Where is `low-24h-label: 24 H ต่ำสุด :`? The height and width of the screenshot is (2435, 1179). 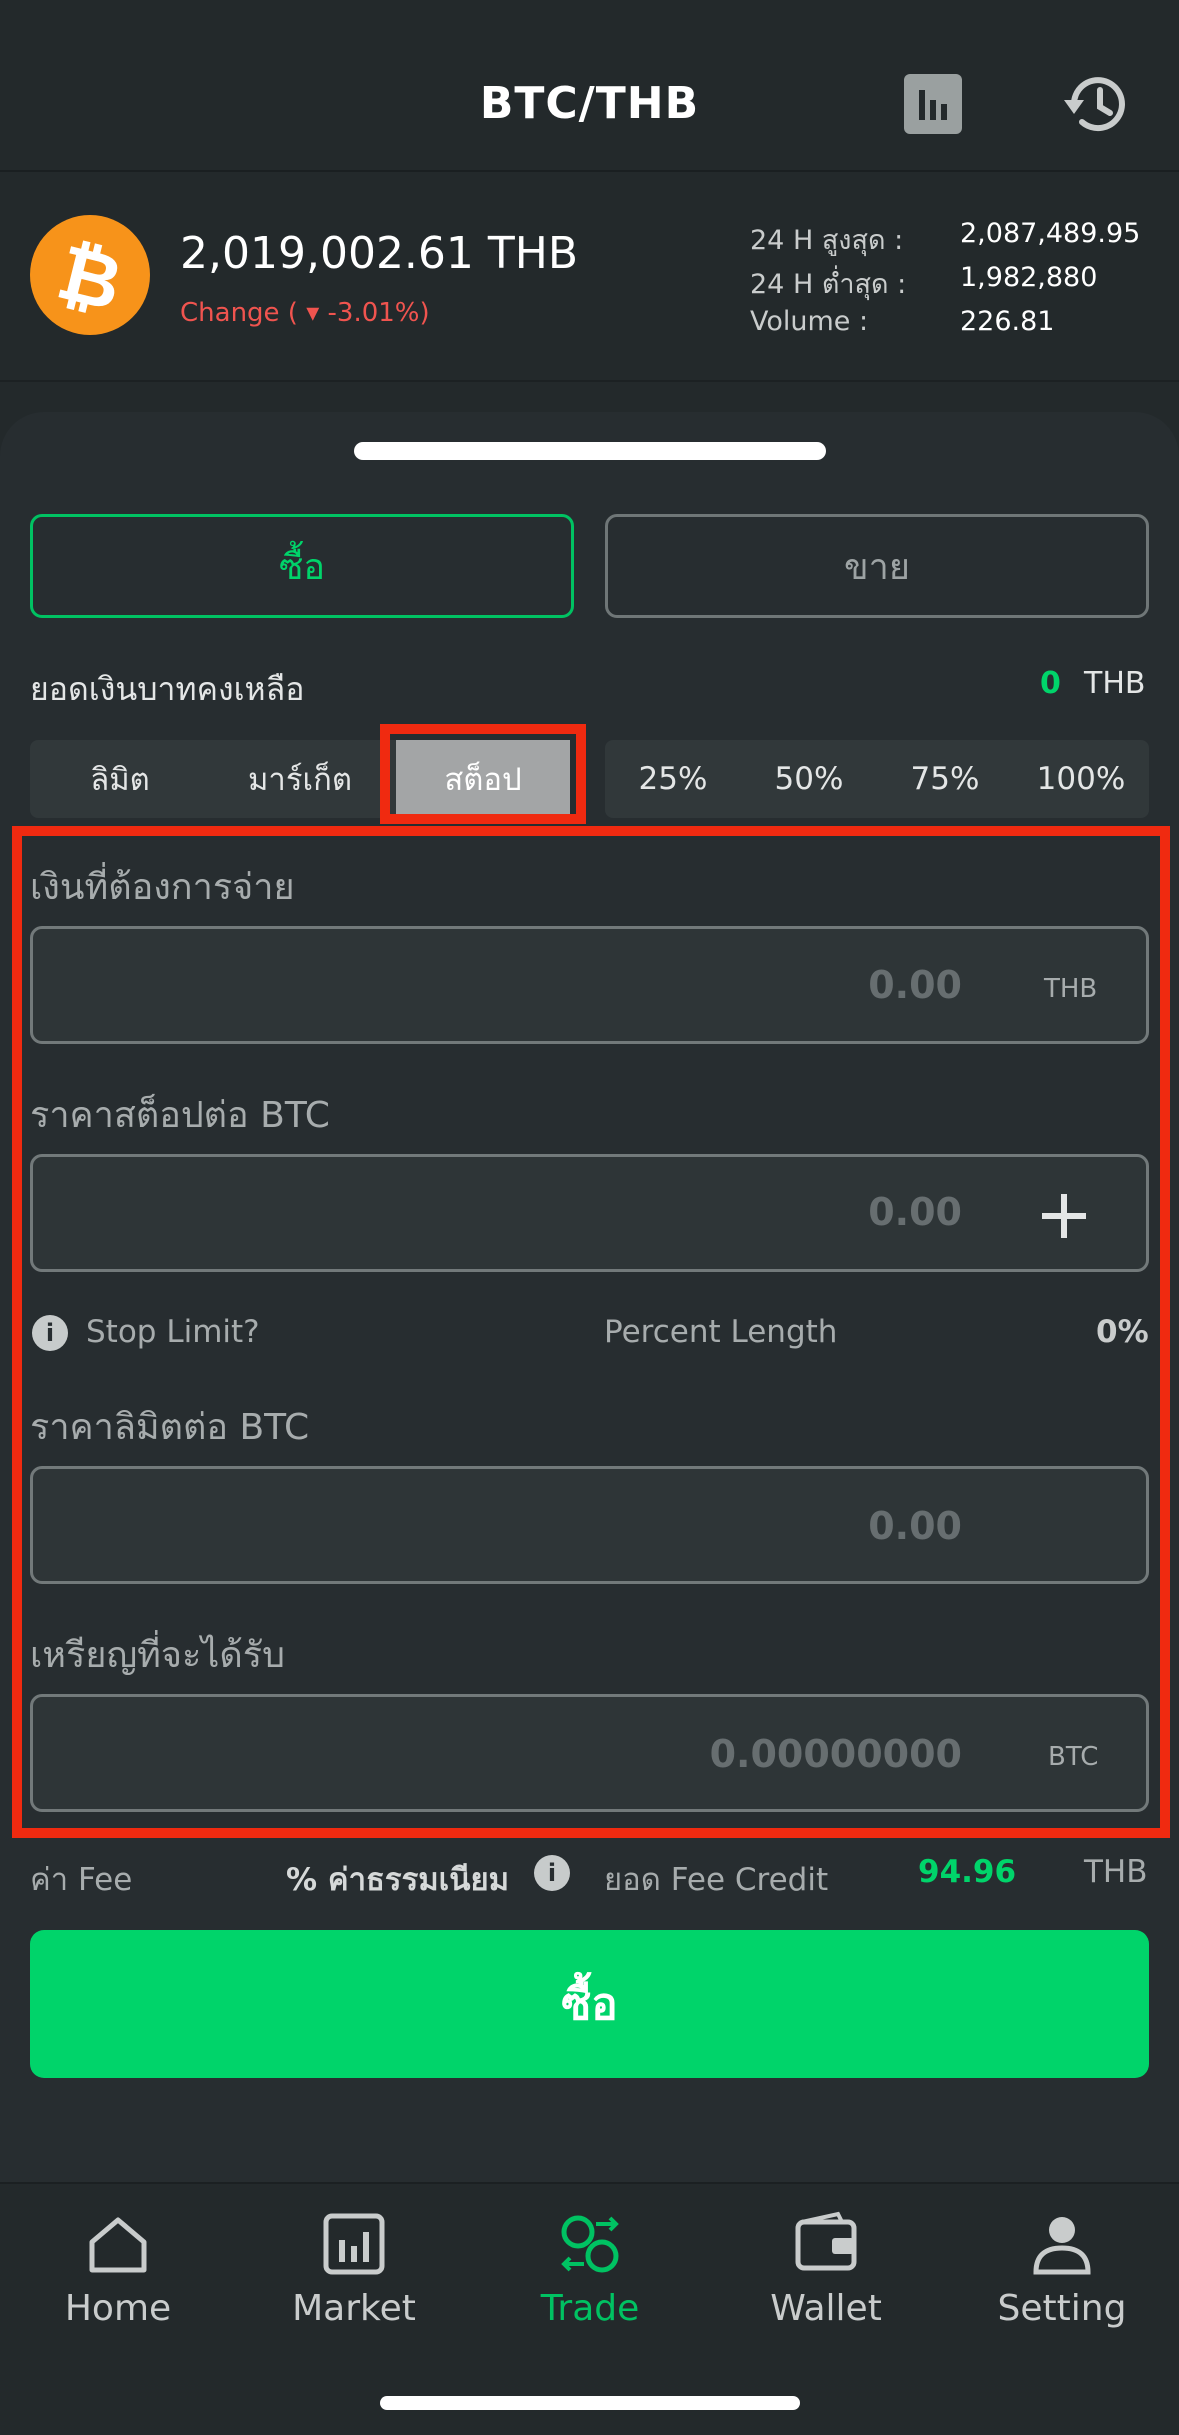
low-24h-label: 24 H ต่ำสุด : is located at coordinates (828, 284).